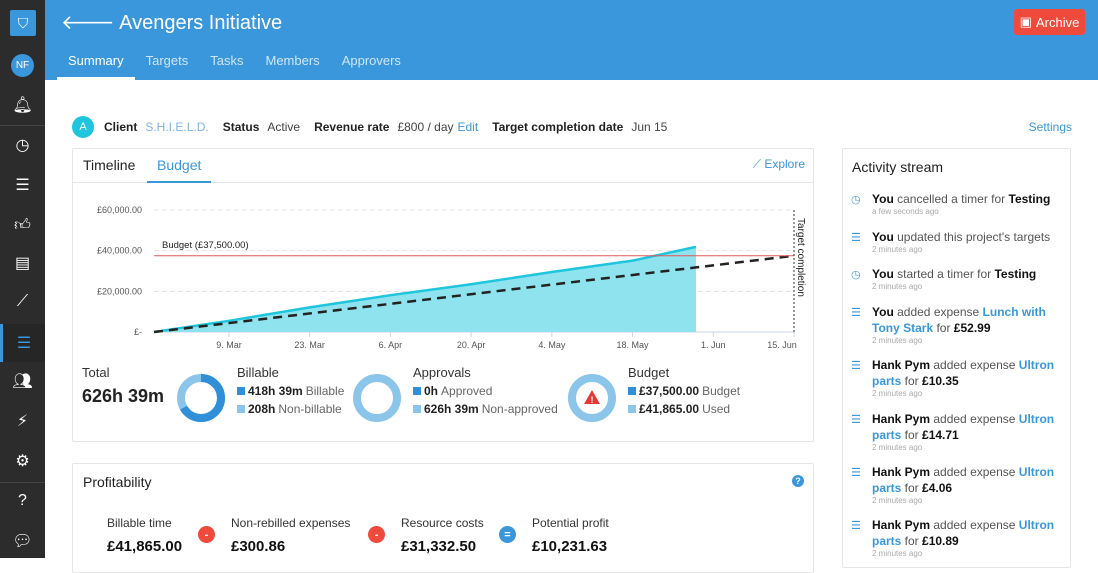  Describe the element at coordinates (442, 535) in the screenshot. I see `resource-costs: Resource costs£31,332.50` at that location.